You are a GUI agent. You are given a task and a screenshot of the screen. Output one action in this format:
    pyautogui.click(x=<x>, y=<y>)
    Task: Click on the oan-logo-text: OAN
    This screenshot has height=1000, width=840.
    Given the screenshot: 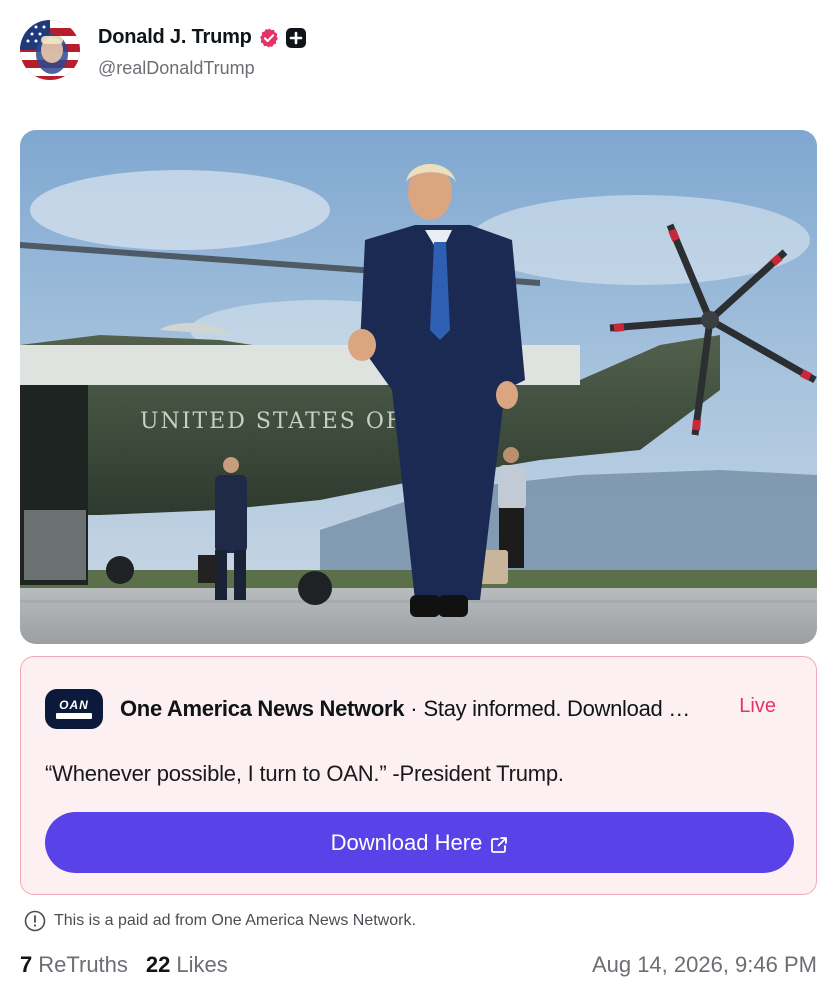 What is the action you would take?
    pyautogui.click(x=74, y=705)
    